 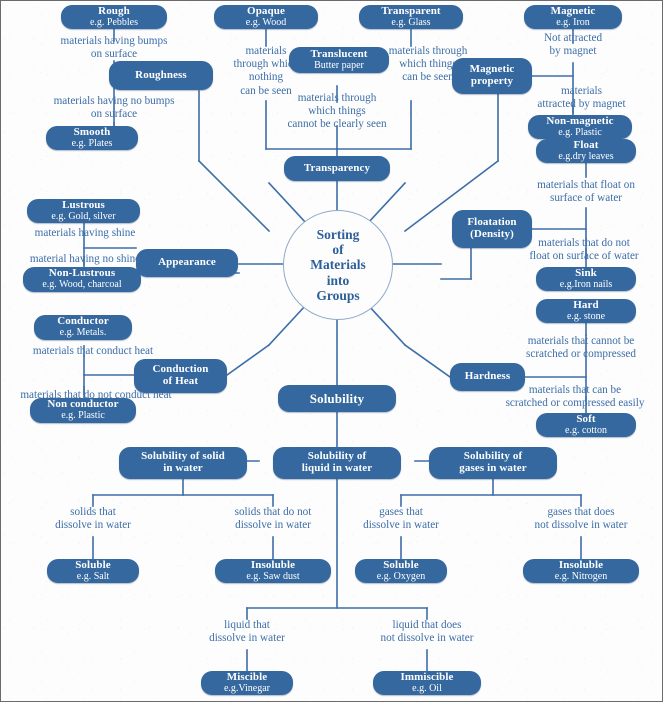 I want to click on caption-rough: materials having bumps on surface, so click(x=114, y=48).